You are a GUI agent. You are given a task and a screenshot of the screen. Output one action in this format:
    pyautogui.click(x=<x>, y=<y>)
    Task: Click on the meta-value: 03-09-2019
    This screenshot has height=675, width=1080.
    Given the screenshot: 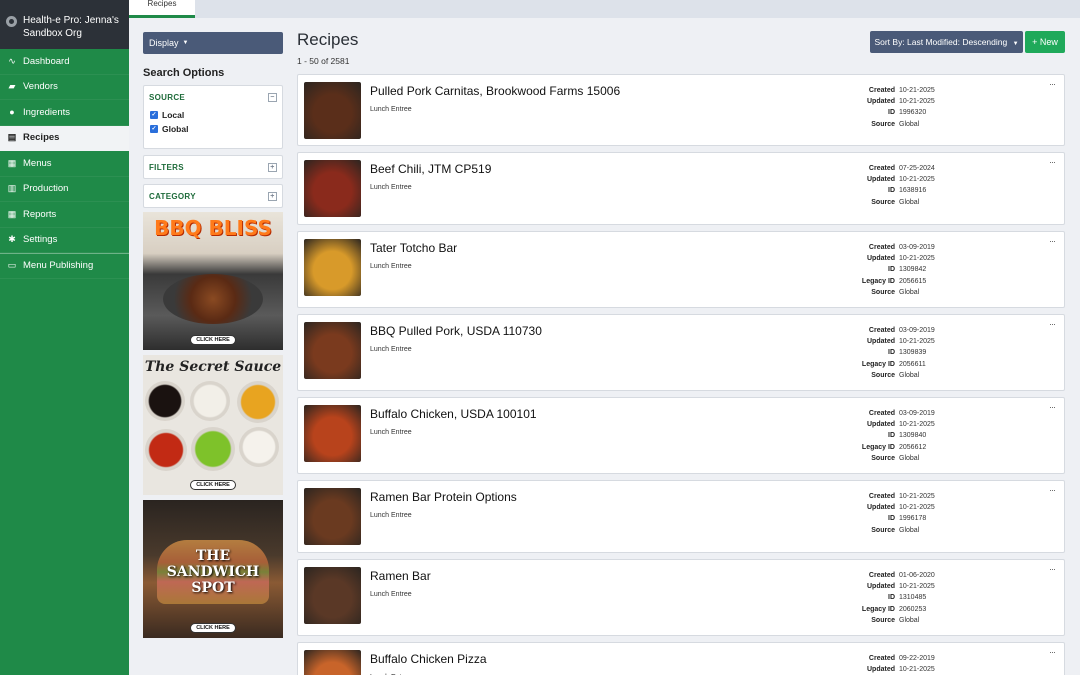 What is the action you would take?
    pyautogui.click(x=917, y=247)
    